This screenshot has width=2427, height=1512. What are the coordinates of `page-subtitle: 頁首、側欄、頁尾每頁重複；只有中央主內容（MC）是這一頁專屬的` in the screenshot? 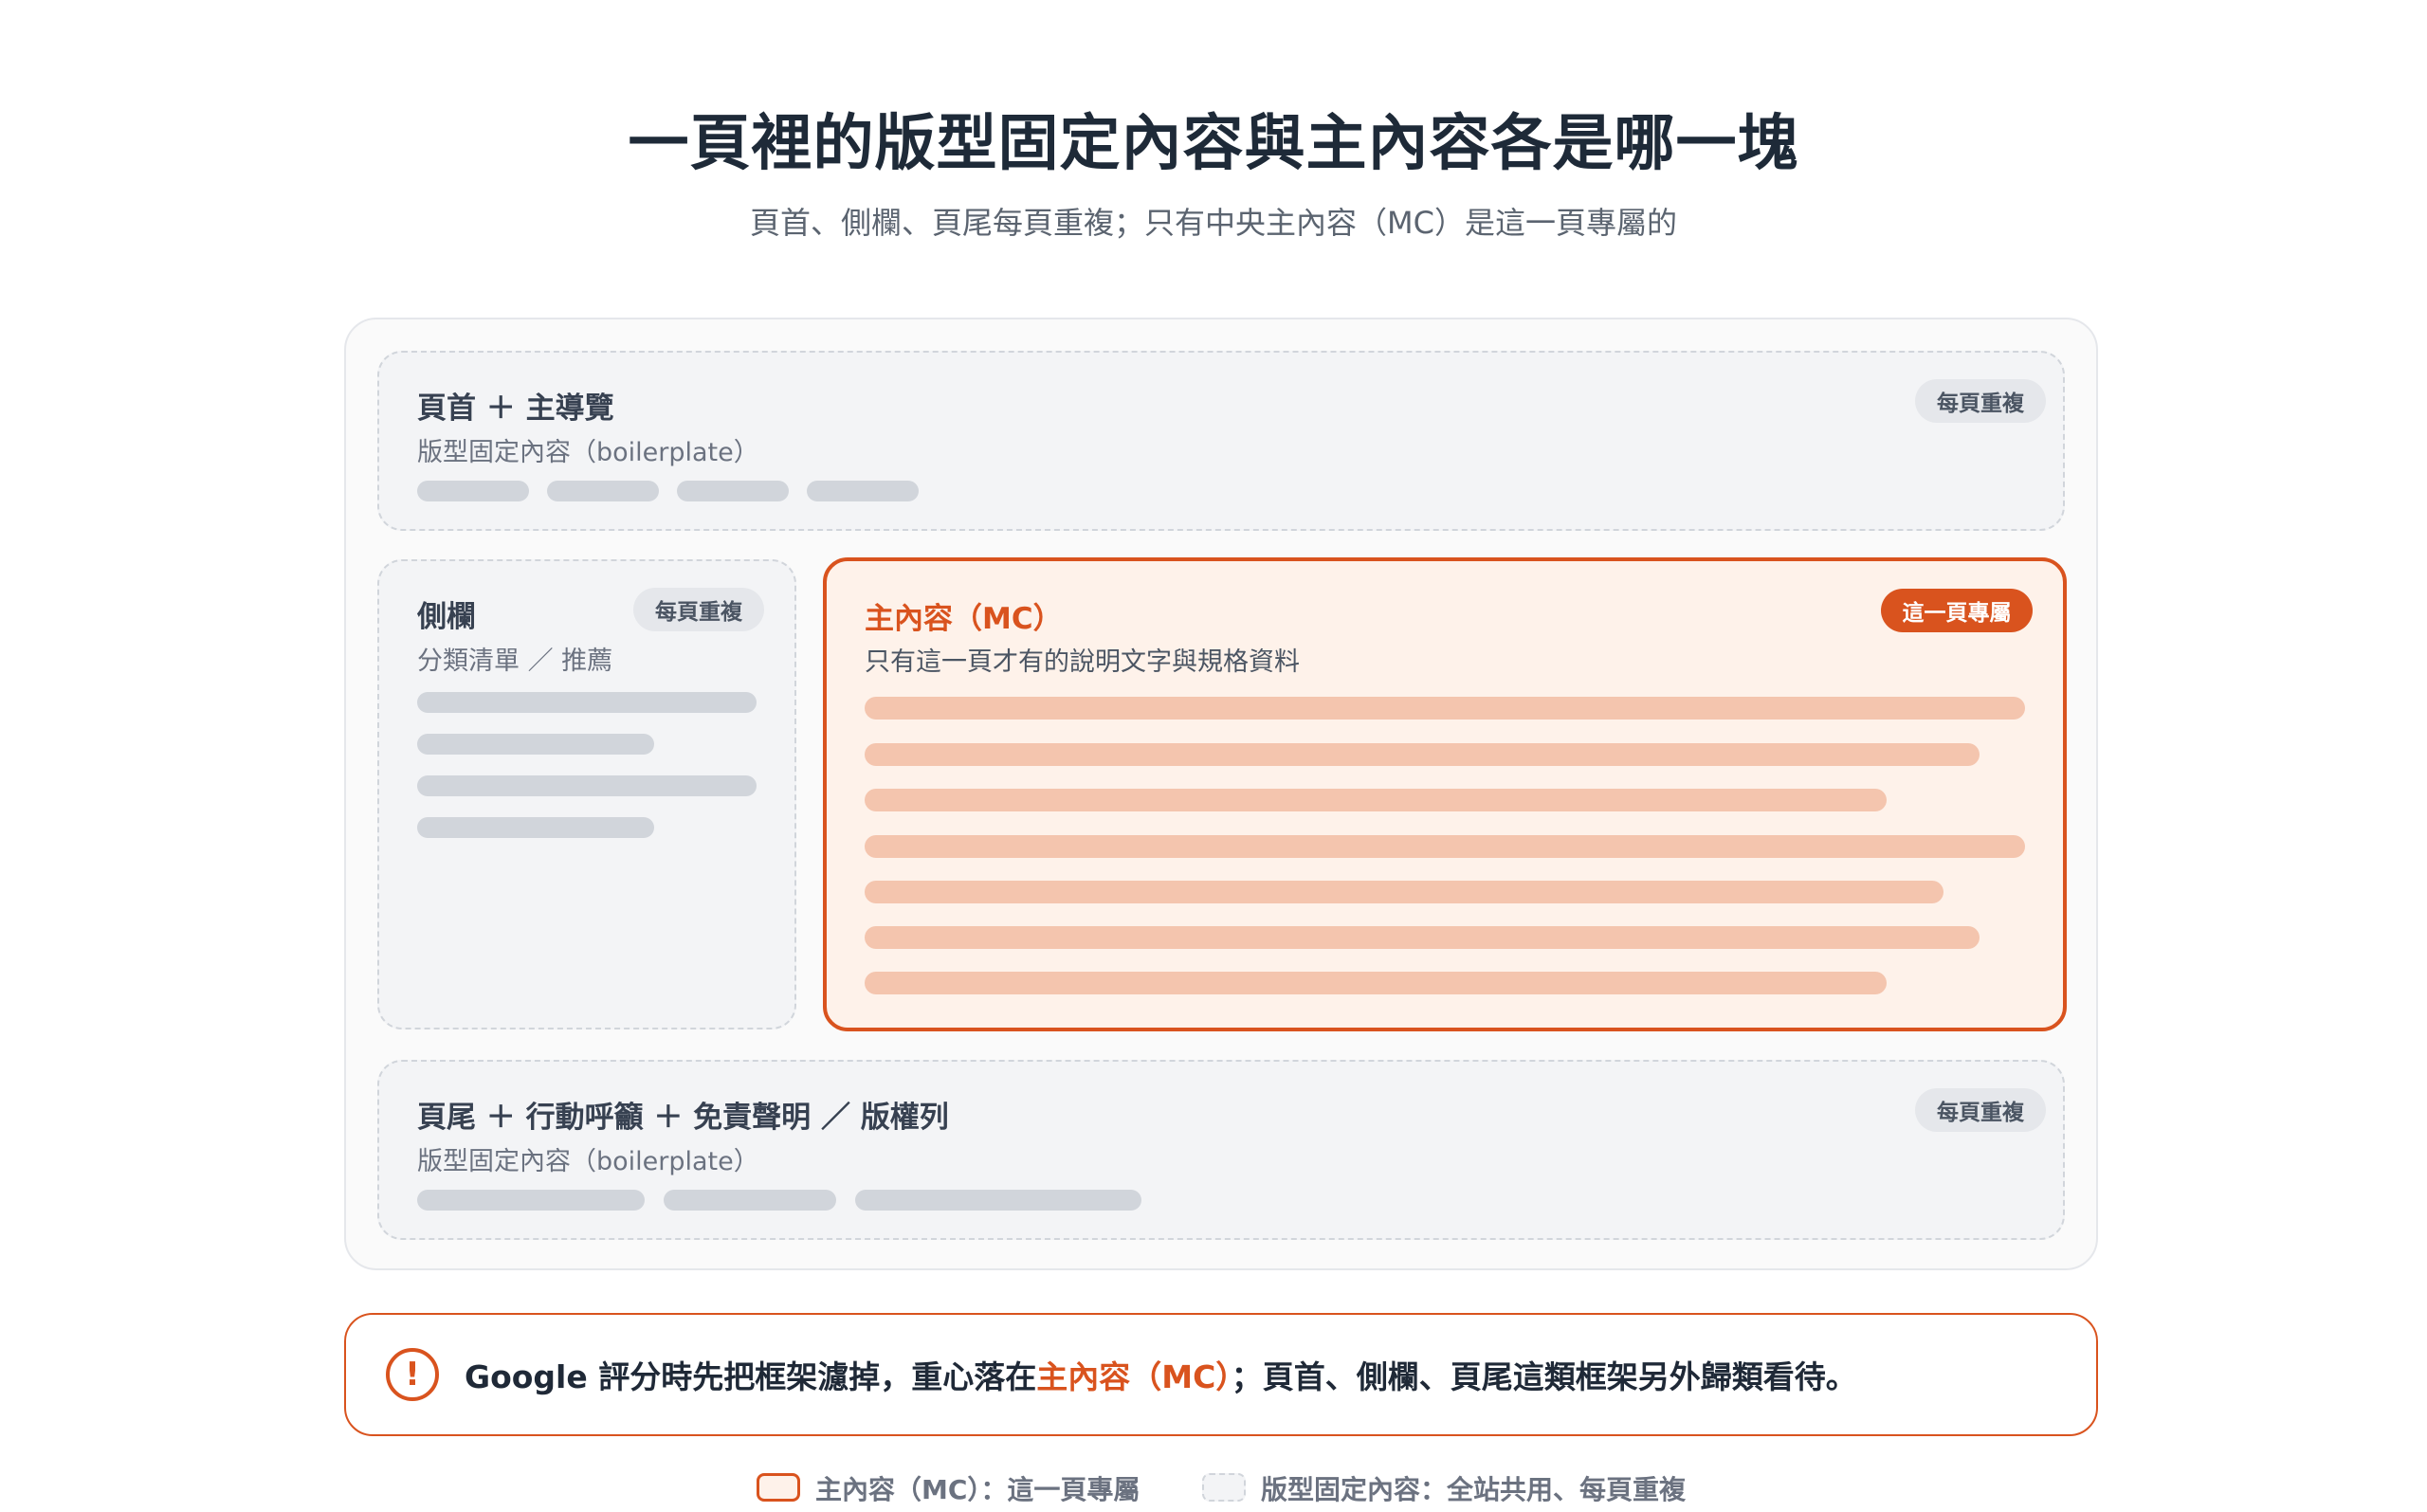 It's located at (1213, 223).